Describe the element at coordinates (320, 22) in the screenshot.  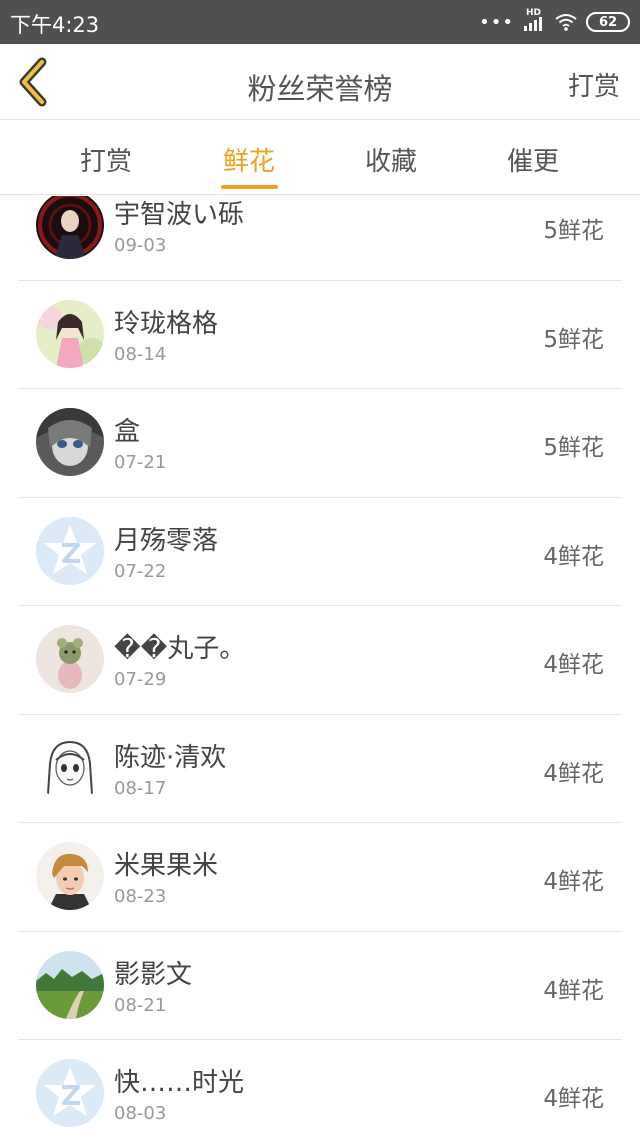
I see `status-bar: 下午4:23 ••• HD 62` at that location.